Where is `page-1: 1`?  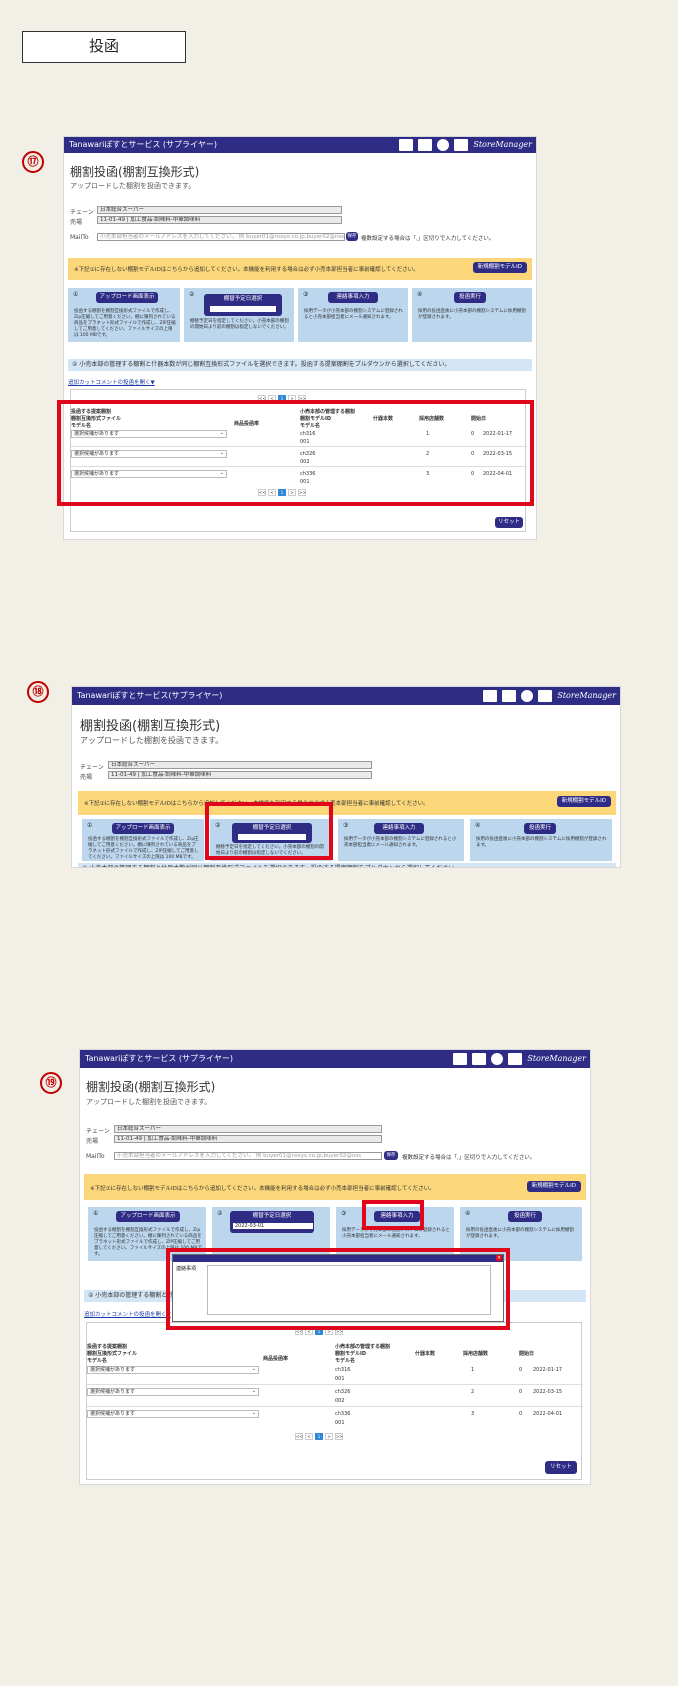 page-1: 1 is located at coordinates (319, 1436).